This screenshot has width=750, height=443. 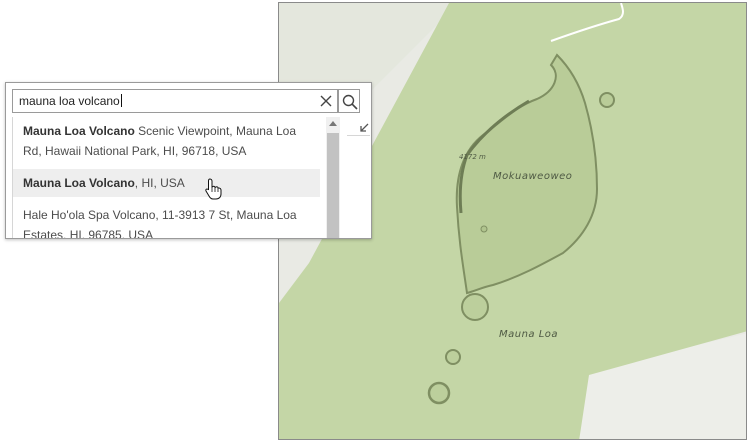 What do you see at coordinates (159, 183) in the screenshot?
I see `suggestion-text: , HI, USA` at bounding box center [159, 183].